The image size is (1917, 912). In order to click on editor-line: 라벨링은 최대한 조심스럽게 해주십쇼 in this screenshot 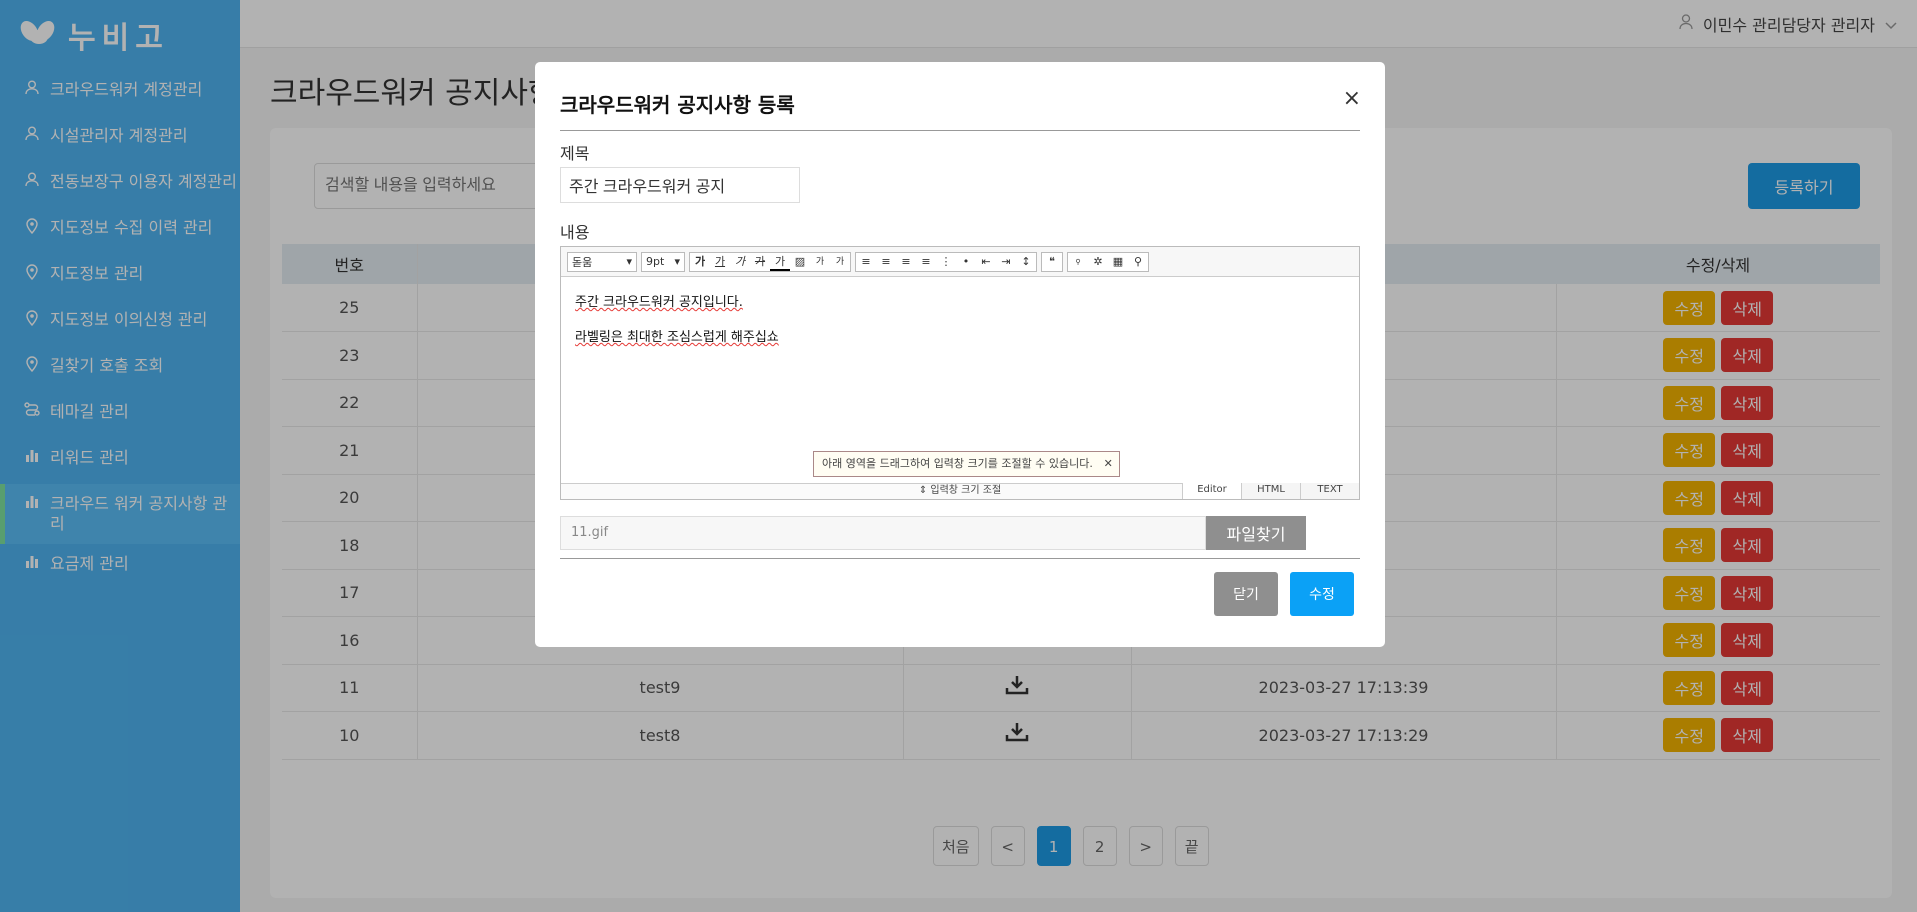, I will do `click(677, 337)`.